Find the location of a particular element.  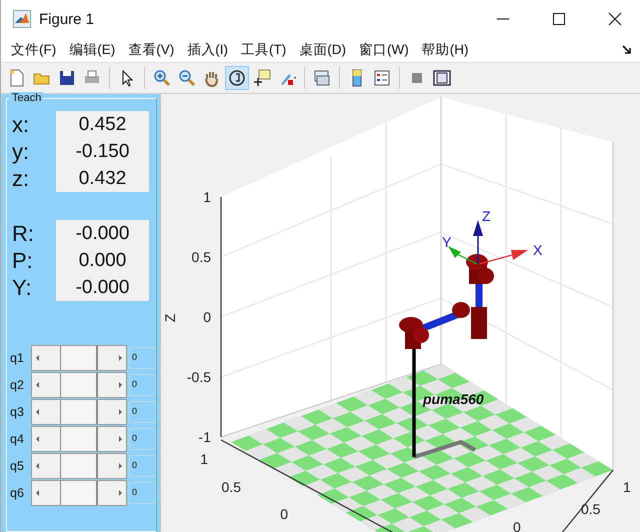

coordinate-label: z: is located at coordinates (20, 179).